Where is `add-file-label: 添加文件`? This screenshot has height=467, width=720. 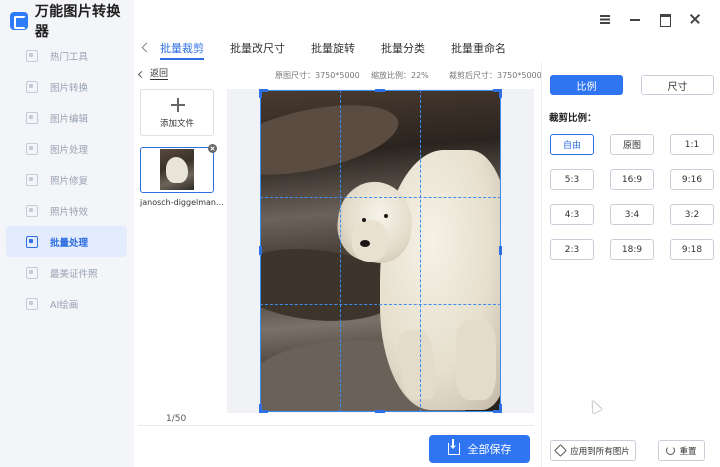 add-file-label: 添加文件 is located at coordinates (176, 124).